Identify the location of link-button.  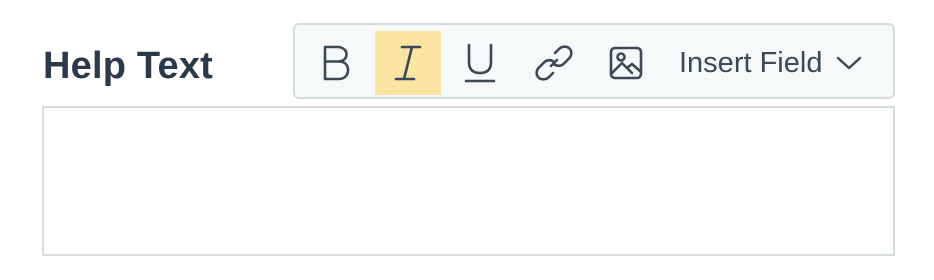
(554, 63).